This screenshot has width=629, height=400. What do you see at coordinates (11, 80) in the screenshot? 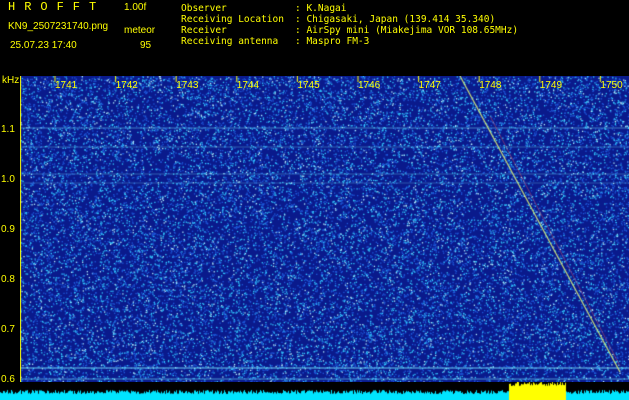
I see `y-axis-unit: kHz` at bounding box center [11, 80].